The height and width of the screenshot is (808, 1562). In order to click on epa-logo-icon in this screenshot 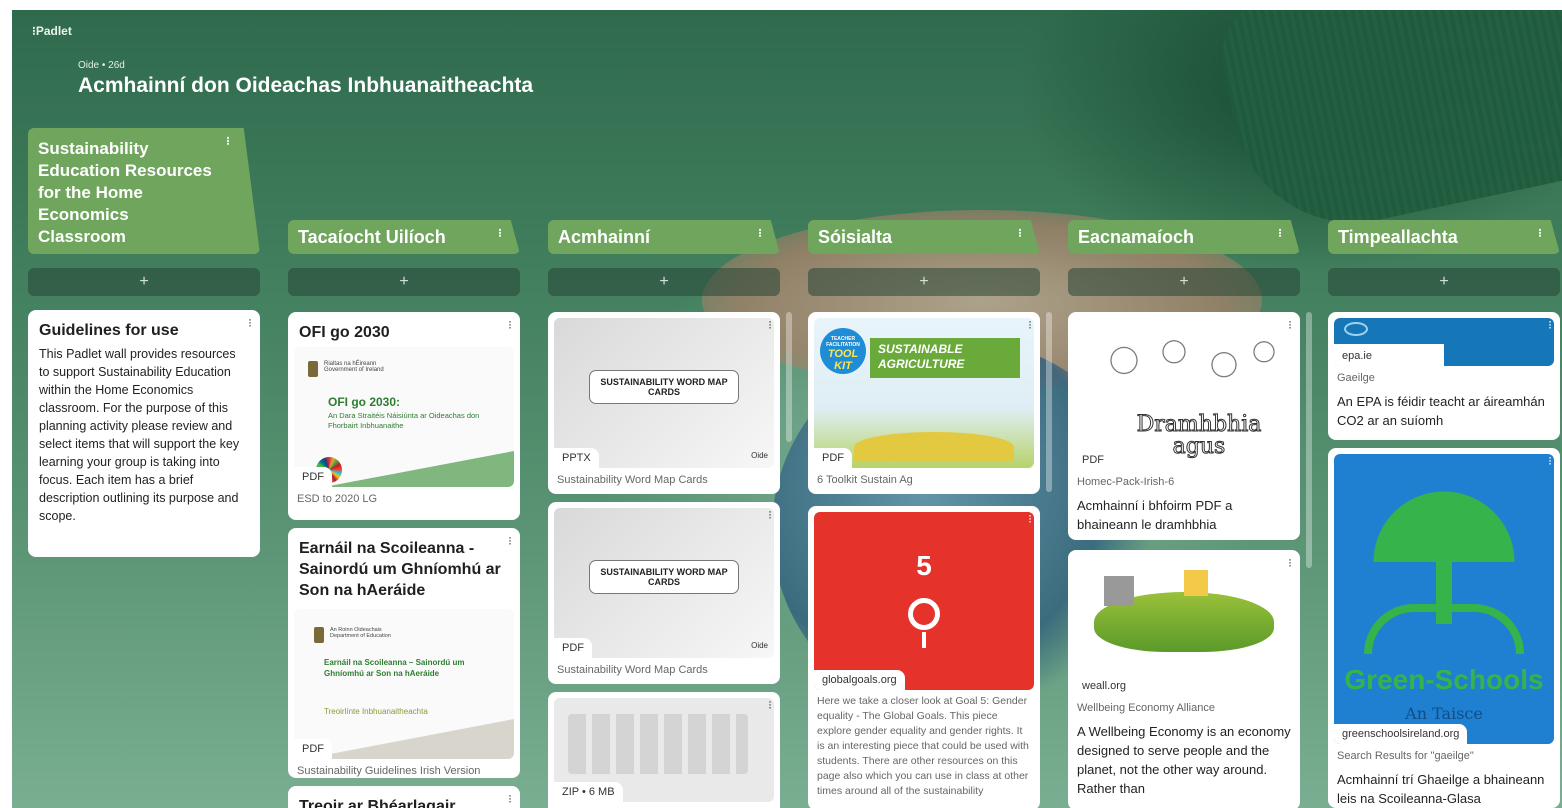, I will do `click(1356, 329)`.